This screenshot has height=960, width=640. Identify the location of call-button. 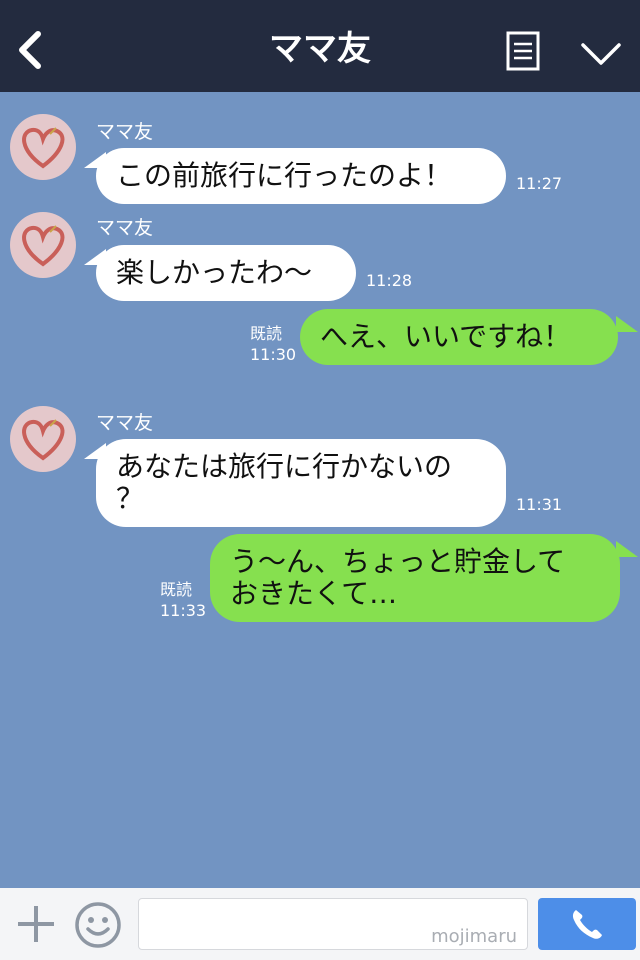
(587, 924).